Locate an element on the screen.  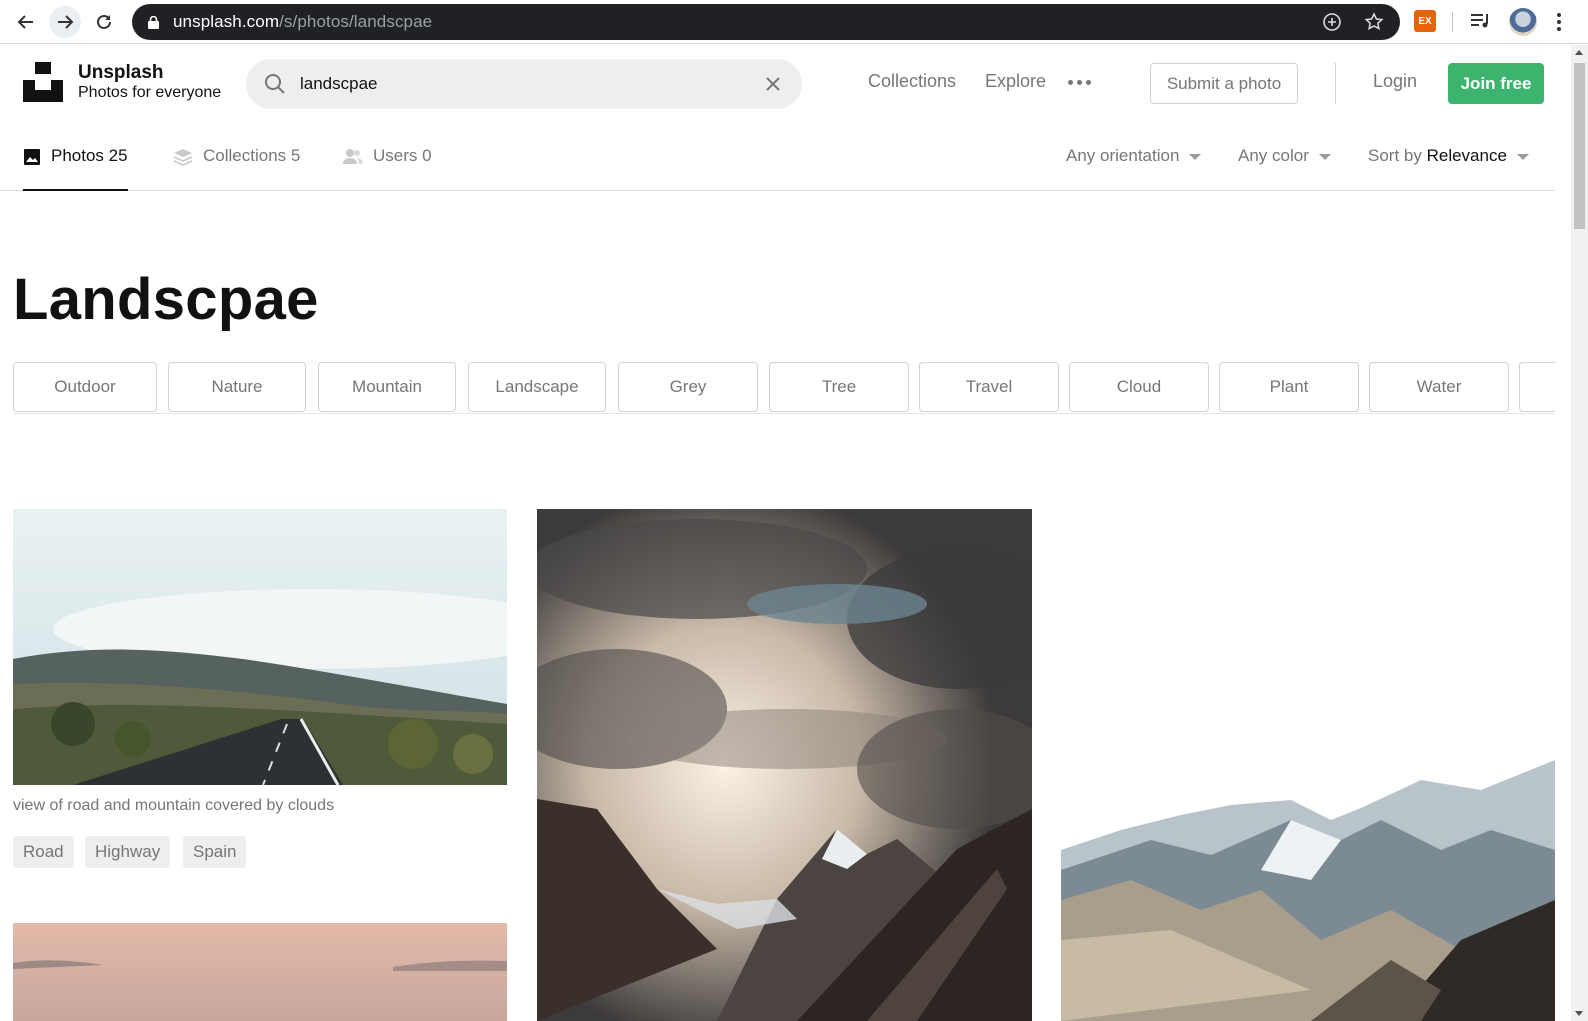
collections-stack-icon is located at coordinates (183, 157).